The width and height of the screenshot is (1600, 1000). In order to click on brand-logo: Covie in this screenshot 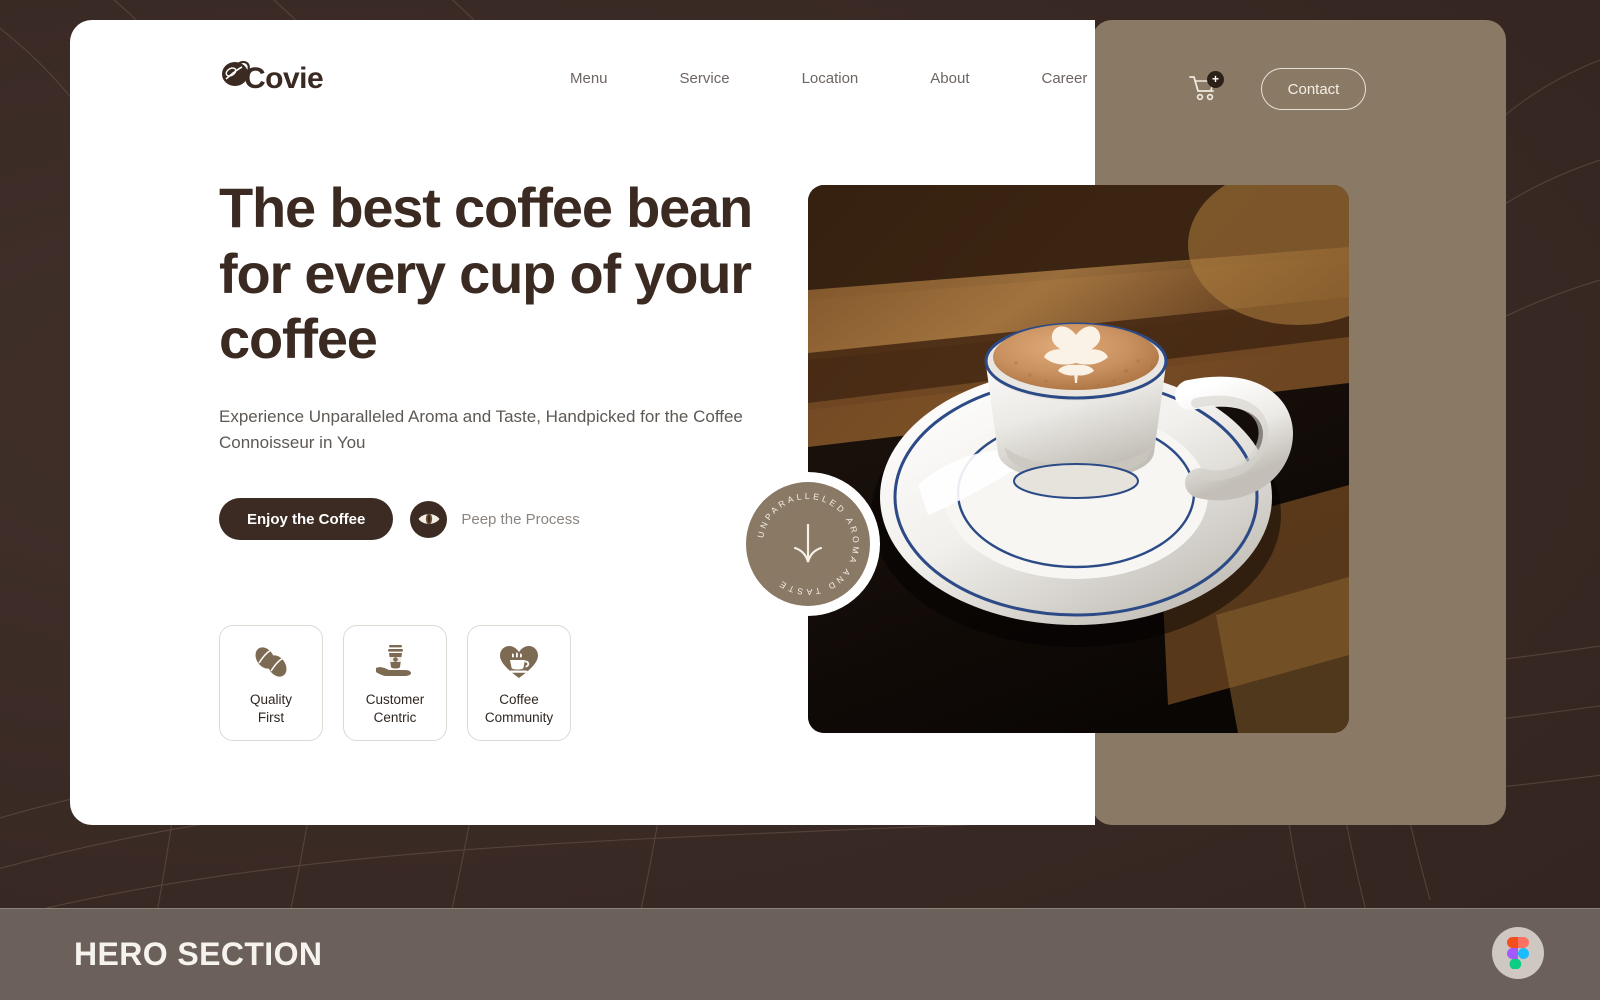, I will do `click(272, 79)`.